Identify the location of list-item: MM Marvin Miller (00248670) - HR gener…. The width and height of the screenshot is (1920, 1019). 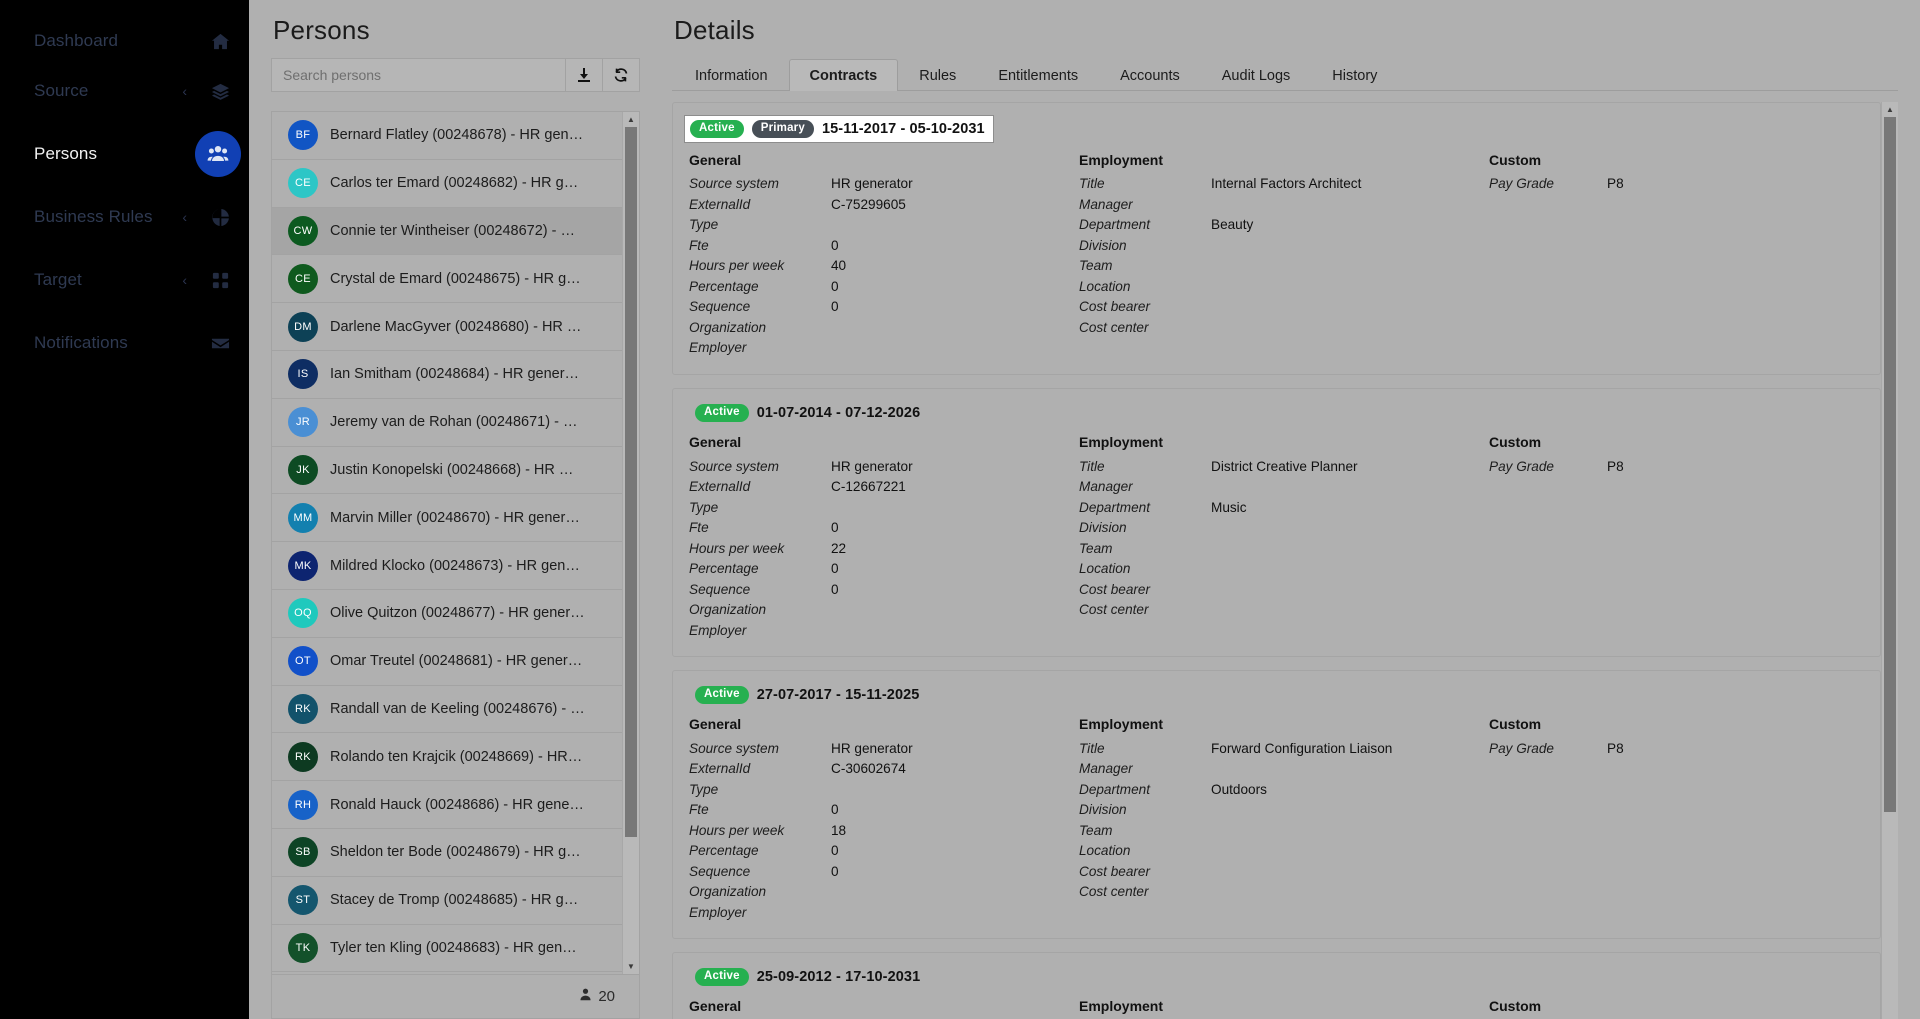
(455, 518).